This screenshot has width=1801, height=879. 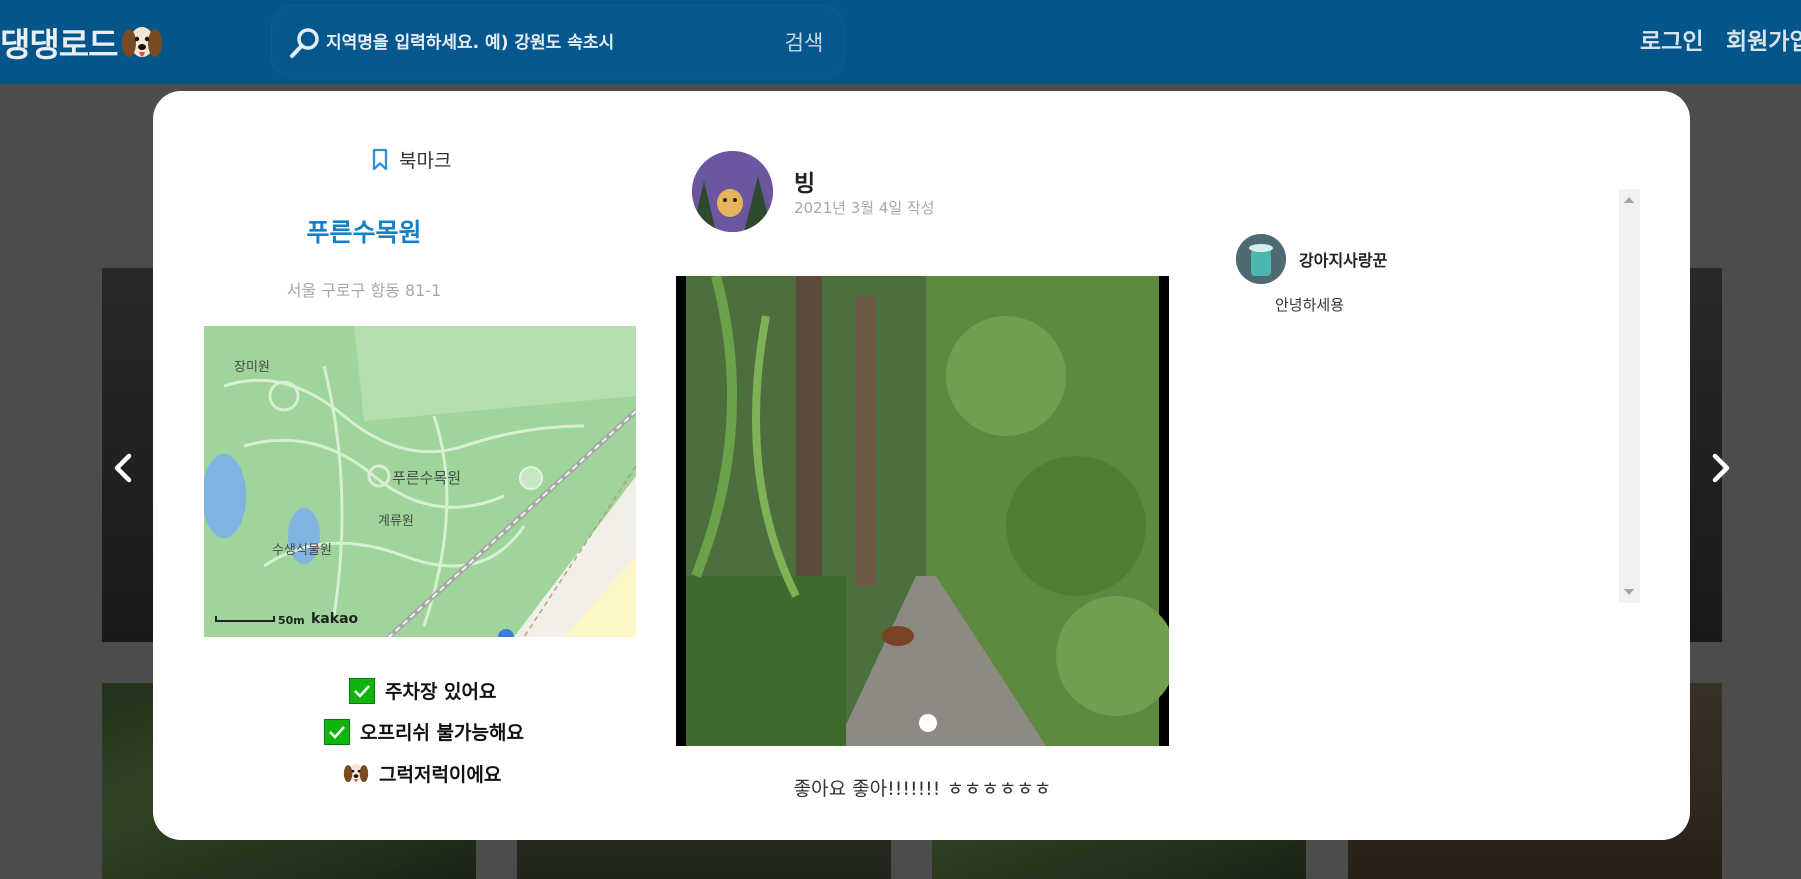 I want to click on comment-avatar, so click(x=1261, y=259).